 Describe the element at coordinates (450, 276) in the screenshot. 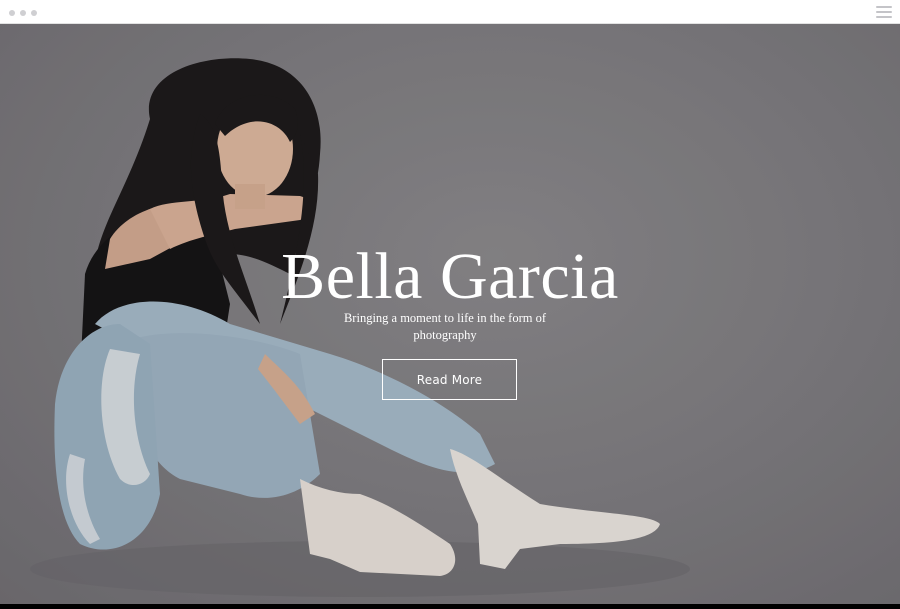

I see `hero-title: Bella Garcia` at that location.